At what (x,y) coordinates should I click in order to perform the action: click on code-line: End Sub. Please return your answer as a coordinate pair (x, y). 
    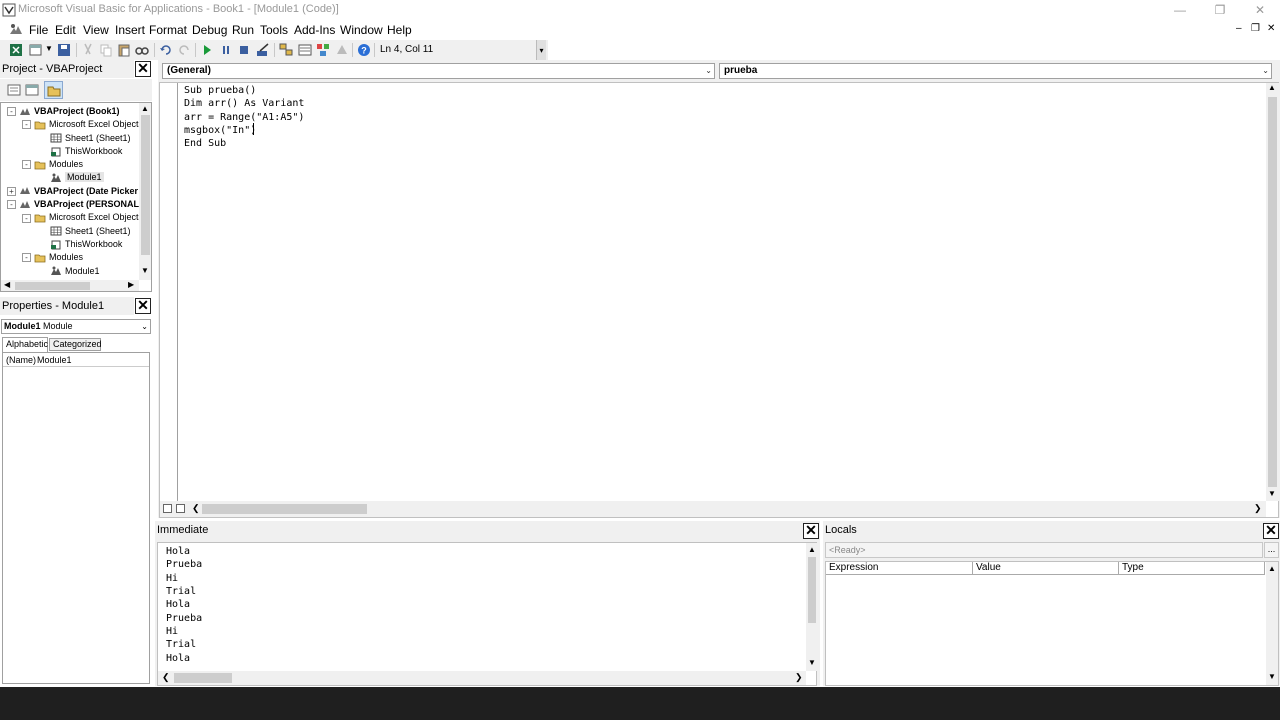
    Looking at the image, I should click on (244, 143).